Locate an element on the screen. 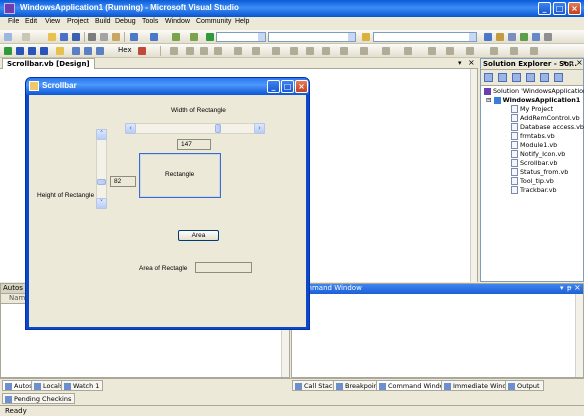 The height and width of the screenshot is (416, 584). menu-debug: Debug is located at coordinates (125, 21).